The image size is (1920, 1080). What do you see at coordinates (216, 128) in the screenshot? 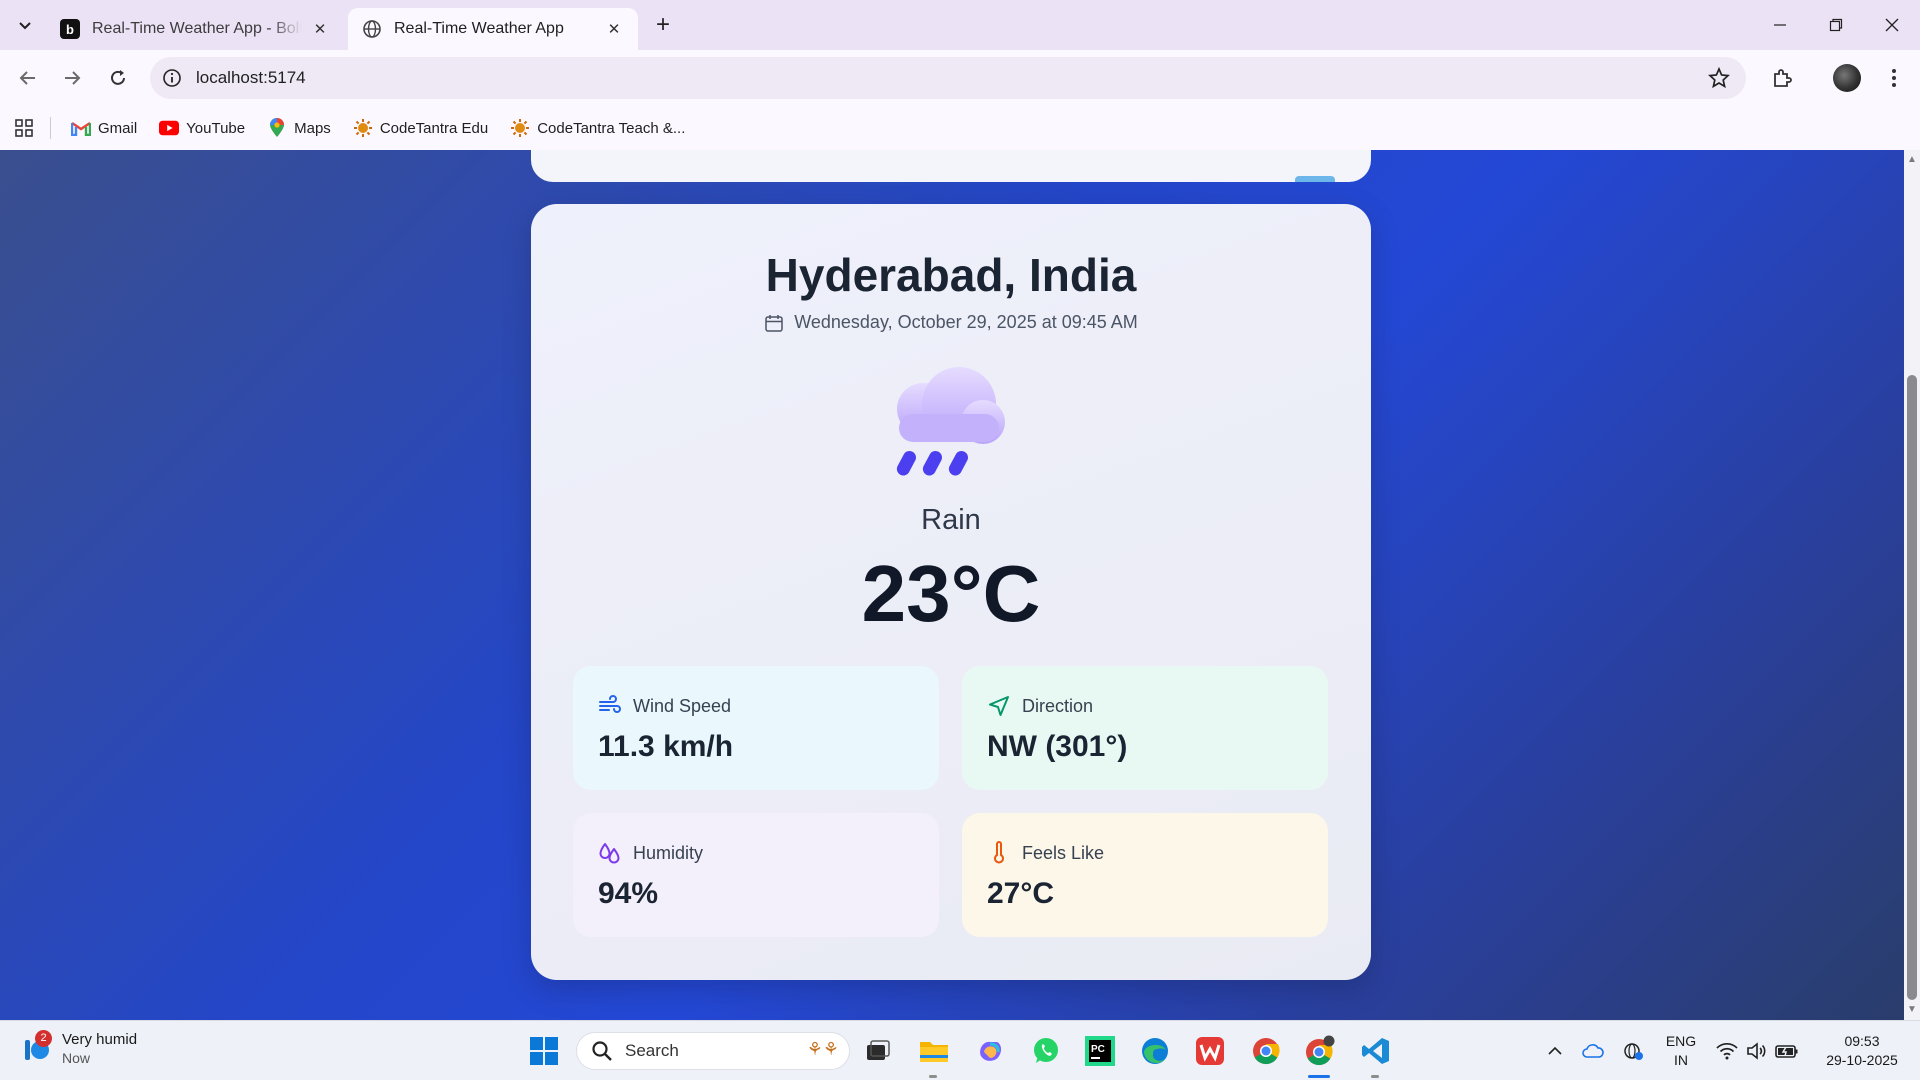
I see `bookmark-label: YouTube` at bounding box center [216, 128].